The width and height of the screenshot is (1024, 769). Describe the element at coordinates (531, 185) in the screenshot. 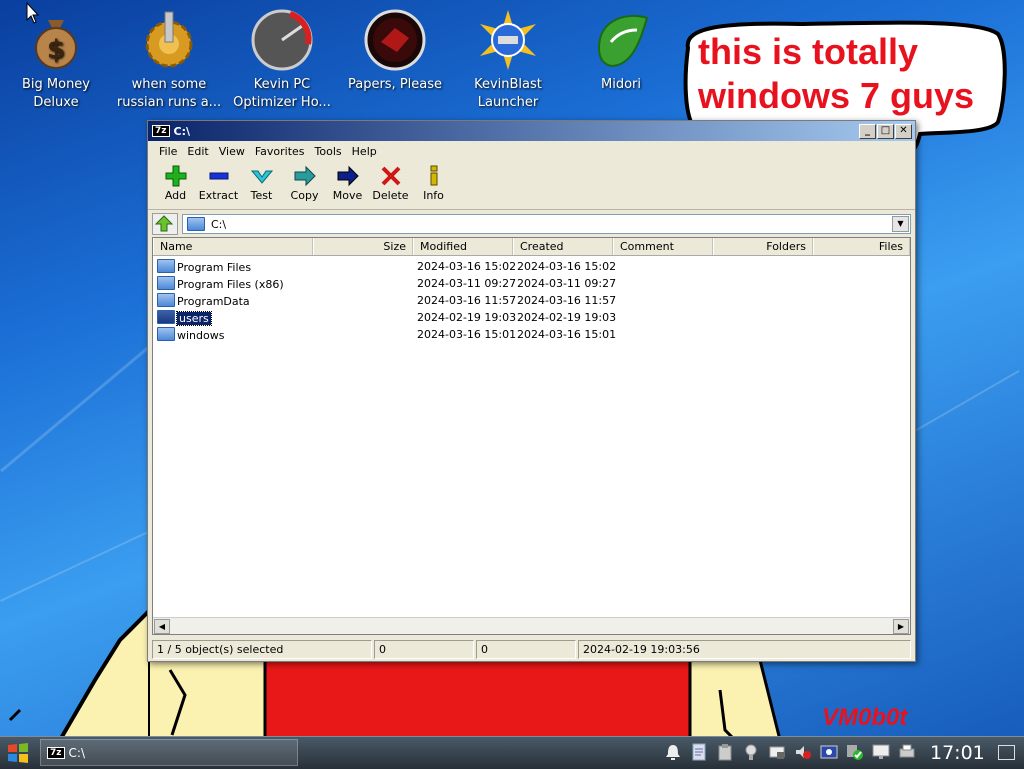

I see `toolbar: Add Extract Test Copy Move Delete Info` at that location.